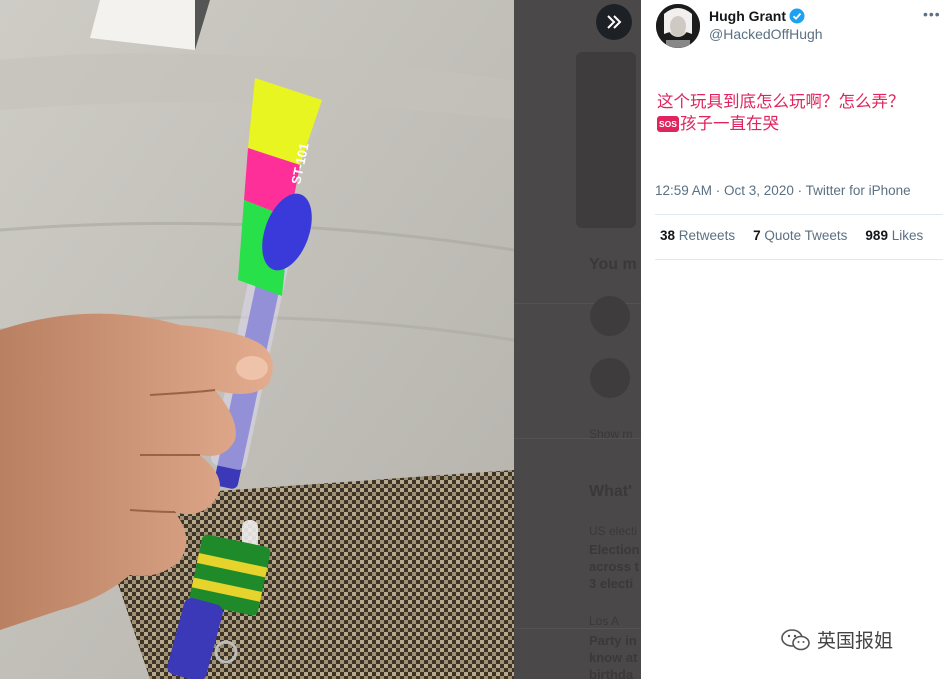 The height and width of the screenshot is (679, 945). I want to click on expand-button, so click(614, 22).